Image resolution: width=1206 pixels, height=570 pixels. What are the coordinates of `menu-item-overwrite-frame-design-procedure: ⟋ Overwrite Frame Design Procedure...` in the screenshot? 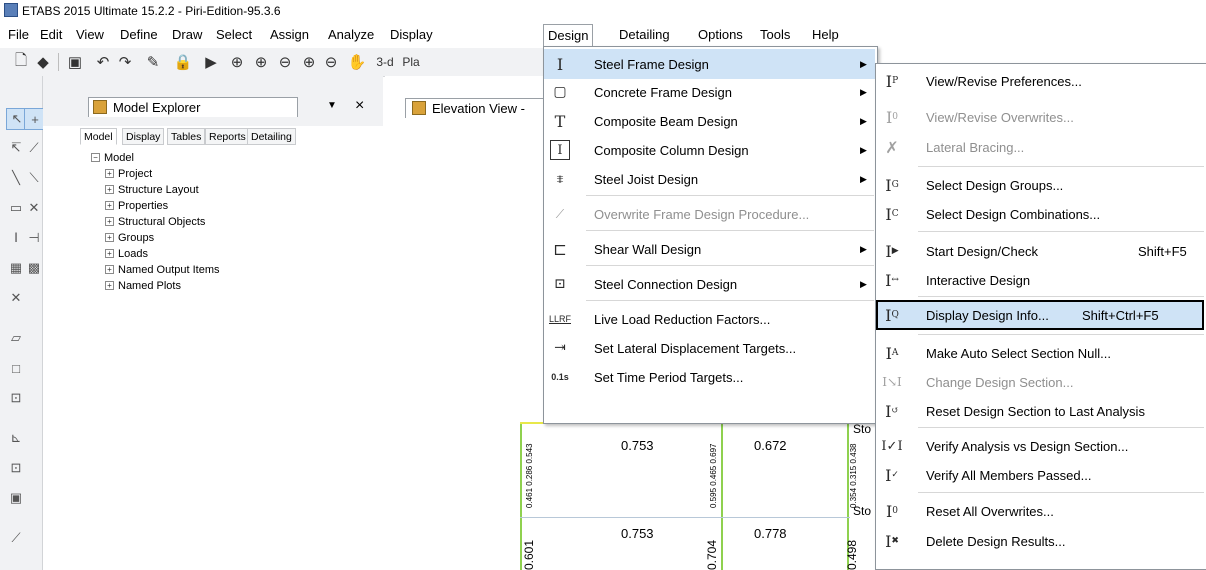 It's located at (709, 214).